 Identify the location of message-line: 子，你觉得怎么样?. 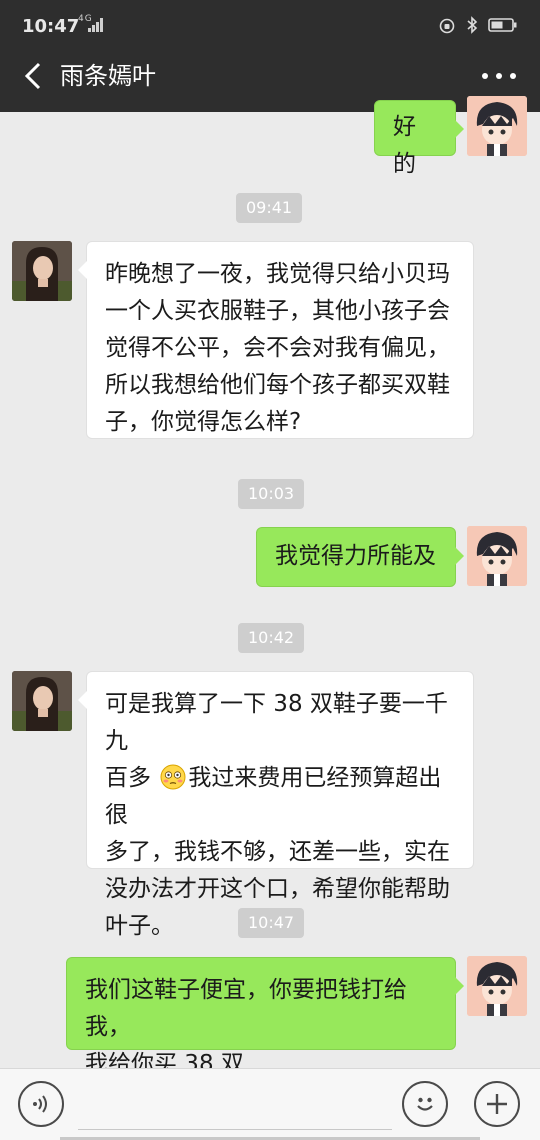
(203, 422).